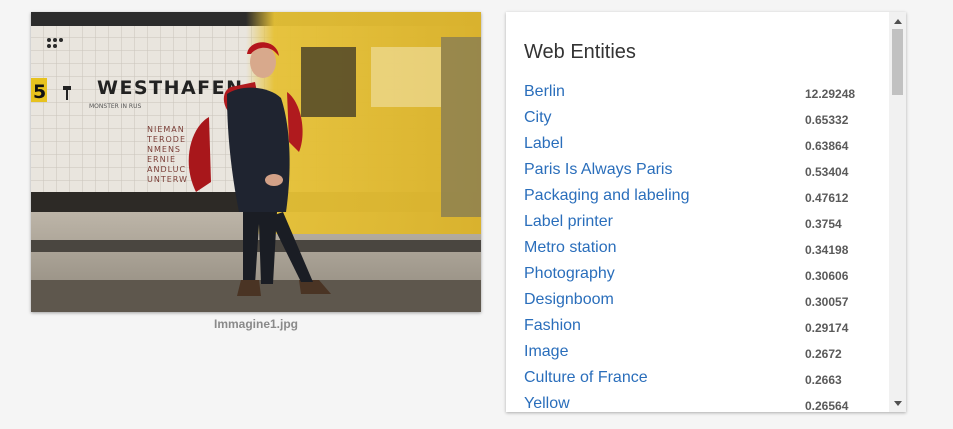 This screenshot has width=953, height=429. I want to click on scroll-up-arrow-icon, so click(897, 21).